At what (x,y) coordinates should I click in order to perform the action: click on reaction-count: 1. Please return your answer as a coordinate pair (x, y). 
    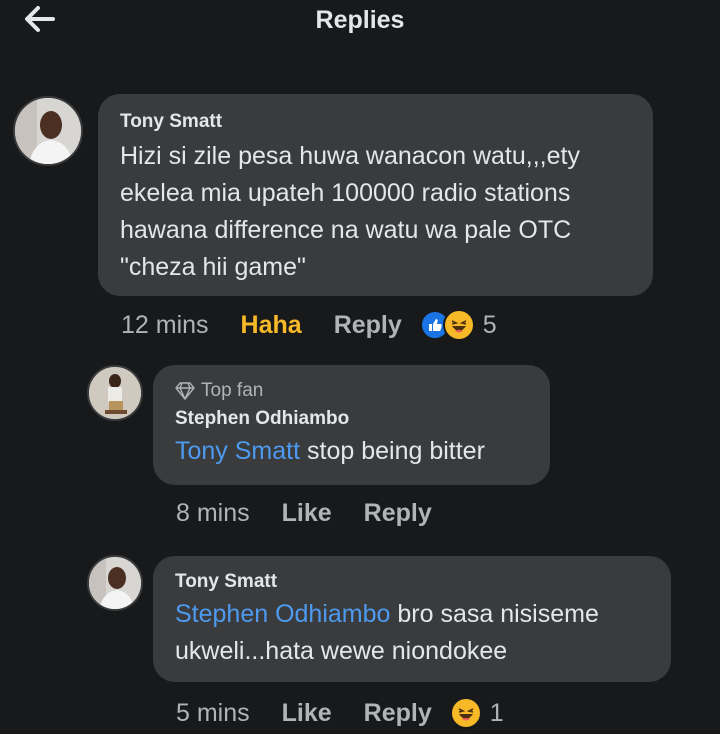
    Looking at the image, I should click on (496, 712).